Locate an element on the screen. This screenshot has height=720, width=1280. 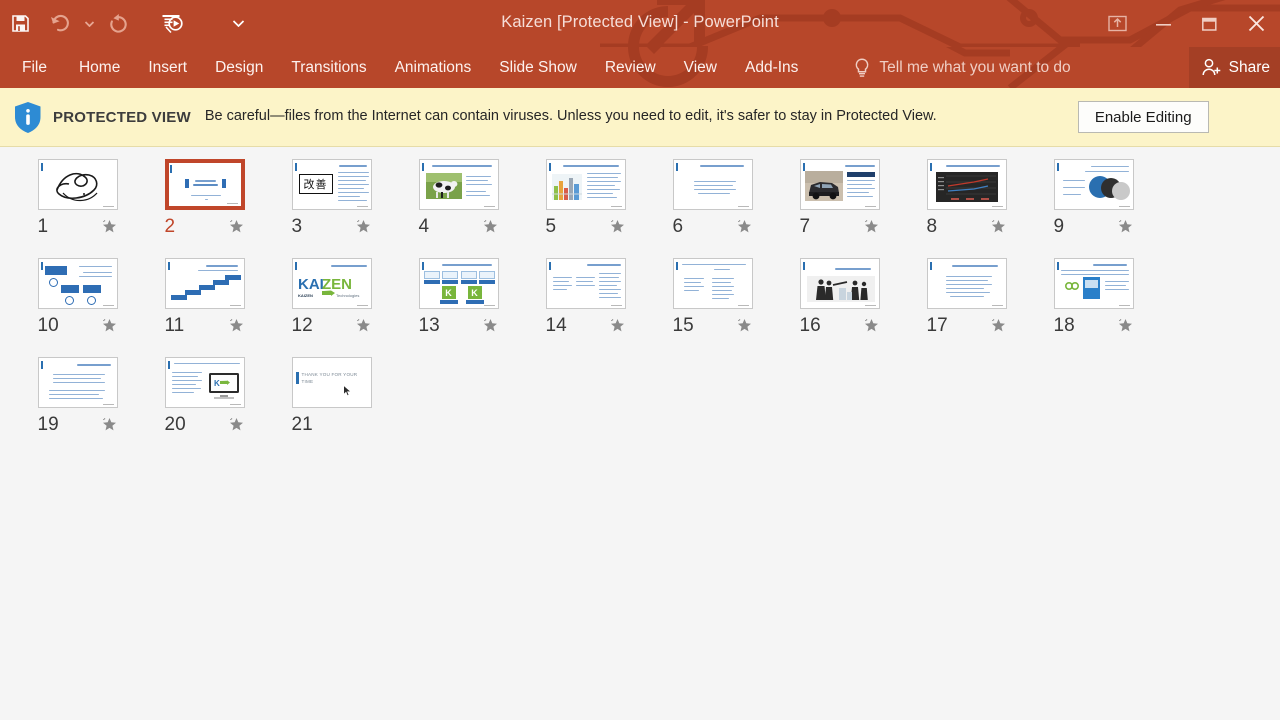
slide-thumbnail-9: 9 is located at coordinates (1093, 197).